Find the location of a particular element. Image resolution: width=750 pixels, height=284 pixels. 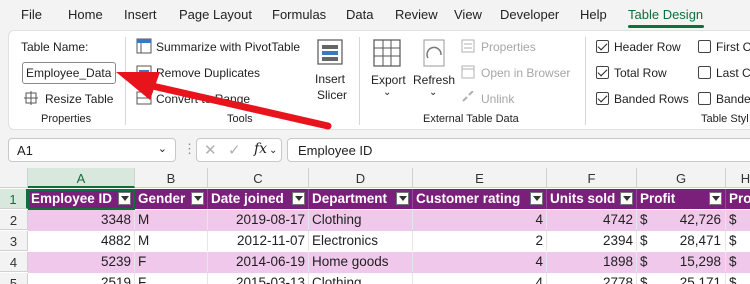

refresh-dropdown-icon: ⌄ is located at coordinates (433, 92).